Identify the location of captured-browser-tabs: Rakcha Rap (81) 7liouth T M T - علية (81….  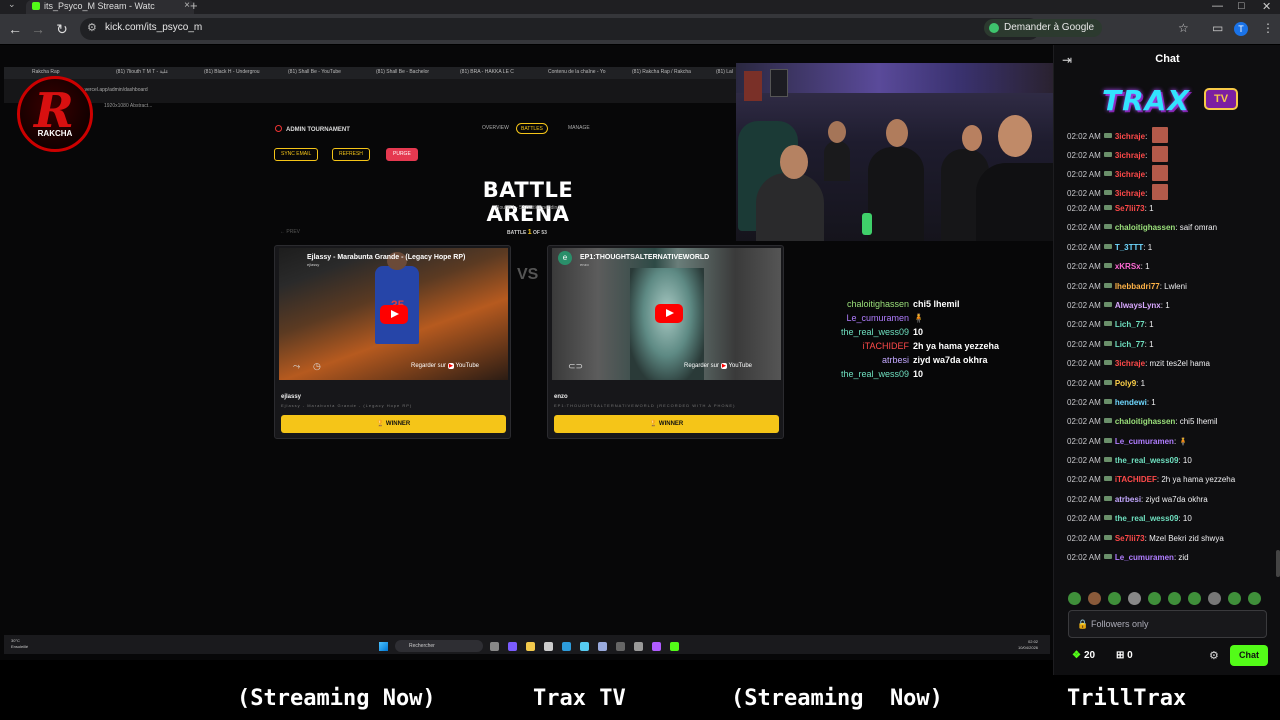
(370, 73).